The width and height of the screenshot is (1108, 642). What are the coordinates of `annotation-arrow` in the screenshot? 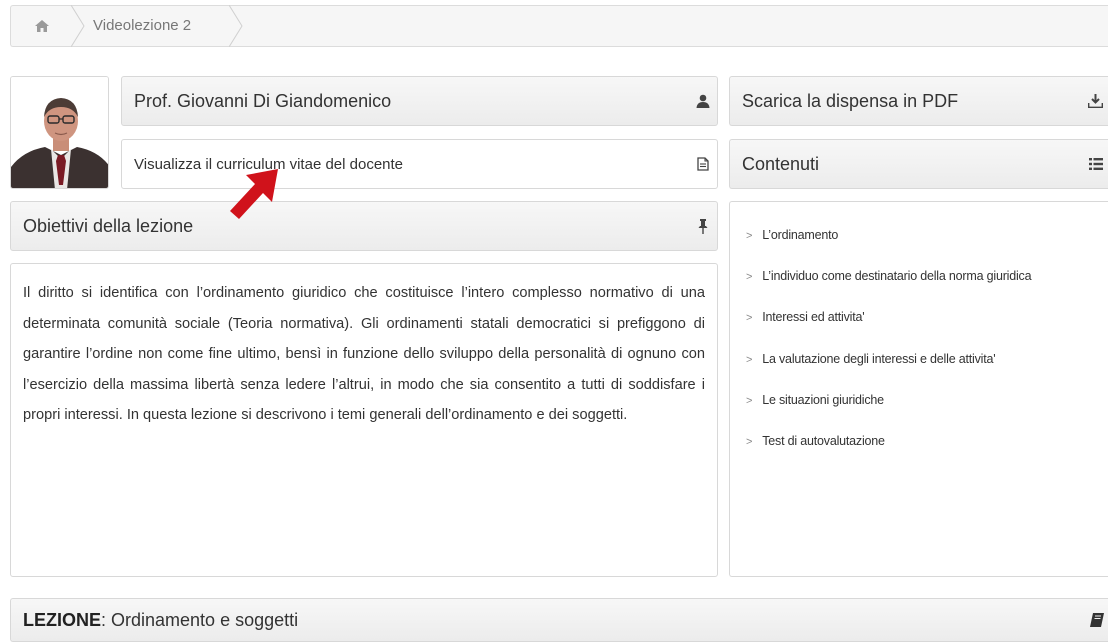 It's located at (254, 194).